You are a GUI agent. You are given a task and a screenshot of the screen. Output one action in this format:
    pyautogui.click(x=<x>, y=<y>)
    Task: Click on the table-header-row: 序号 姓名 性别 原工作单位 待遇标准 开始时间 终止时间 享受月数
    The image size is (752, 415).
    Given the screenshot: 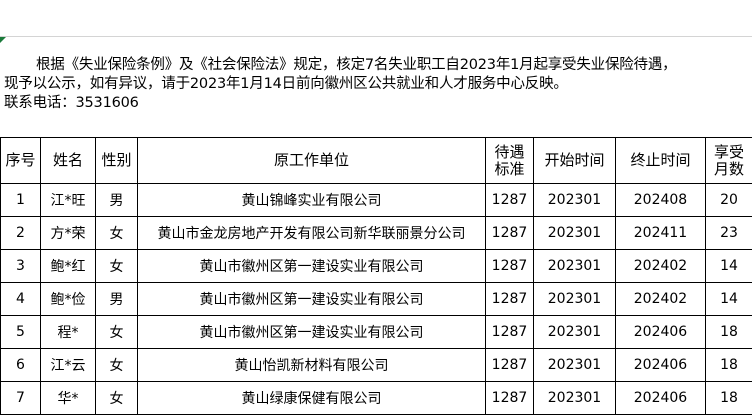 What is the action you would take?
    pyautogui.click(x=376, y=161)
    